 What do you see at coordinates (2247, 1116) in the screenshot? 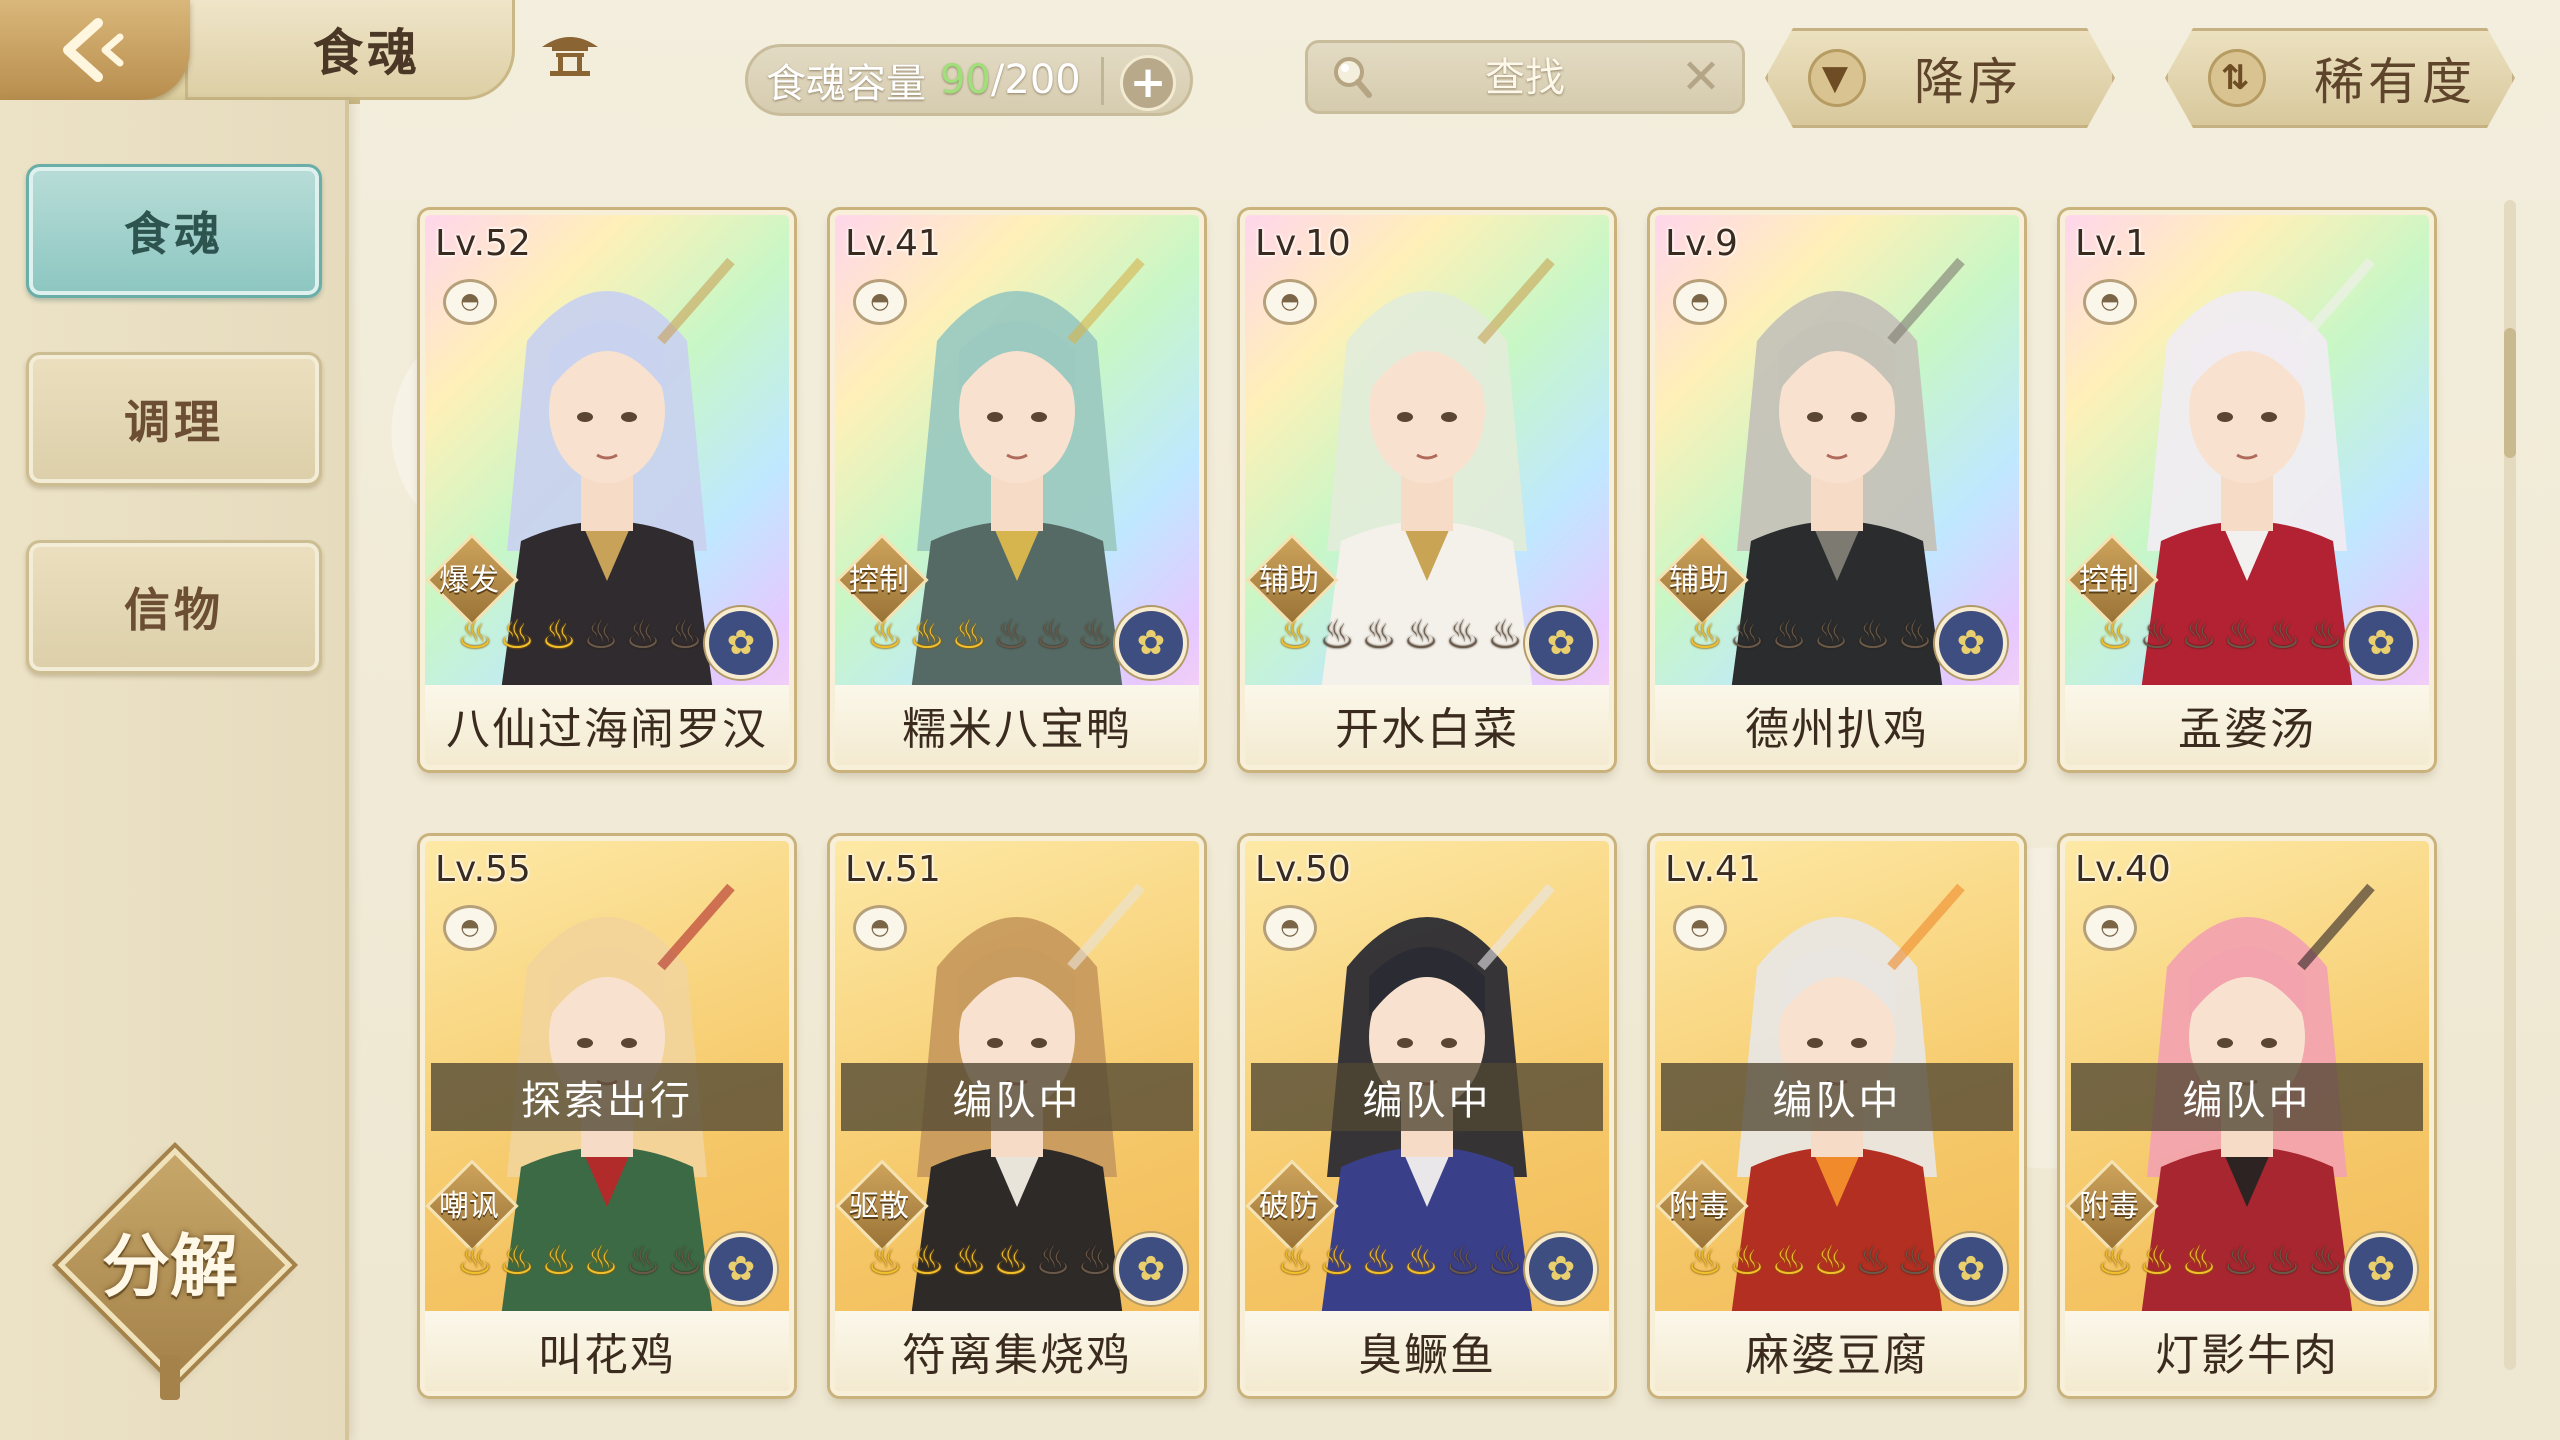
I see `food-soul-card: Lv.40 ◓ 编队中 附毒 ♨ ♨ ♨ ♨ ♨ ♨ ✿ 灯影牛肉` at bounding box center [2247, 1116].